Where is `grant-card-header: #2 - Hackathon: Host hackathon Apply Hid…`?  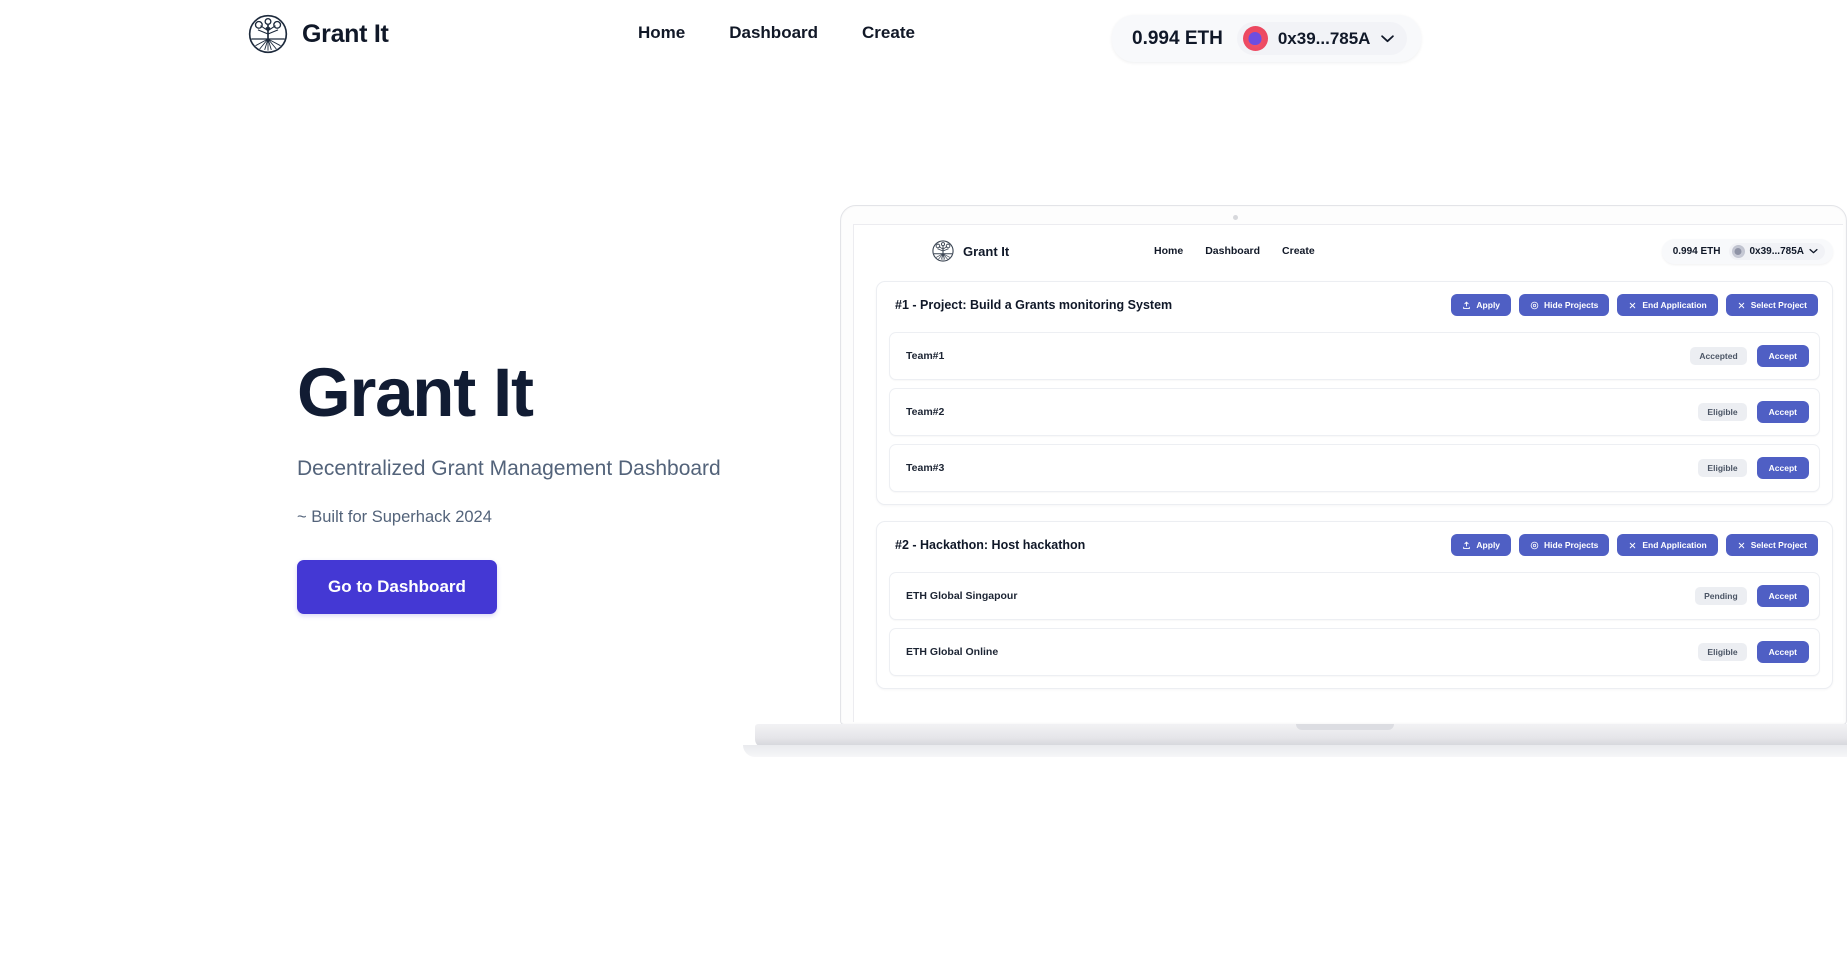
grant-card-header: #2 - Hackathon: Host hackathon Apply Hid… is located at coordinates (1354, 545).